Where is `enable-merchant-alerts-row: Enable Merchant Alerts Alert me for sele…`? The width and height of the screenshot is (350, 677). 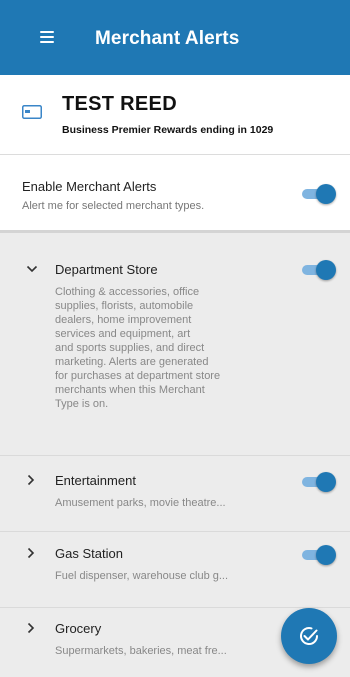 enable-merchant-alerts-row: Enable Merchant Alerts Alert me for sele… is located at coordinates (175, 194).